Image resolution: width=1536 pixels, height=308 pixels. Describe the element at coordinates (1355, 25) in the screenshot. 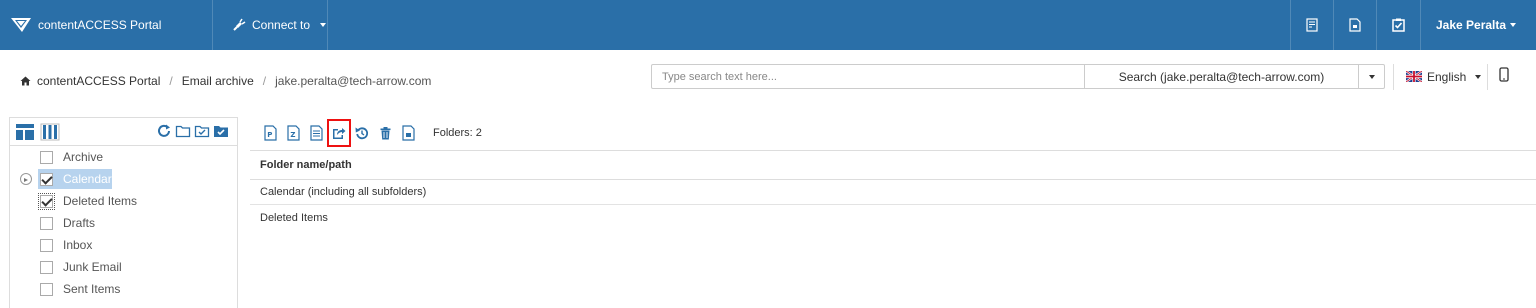

I see `document-icon` at that location.